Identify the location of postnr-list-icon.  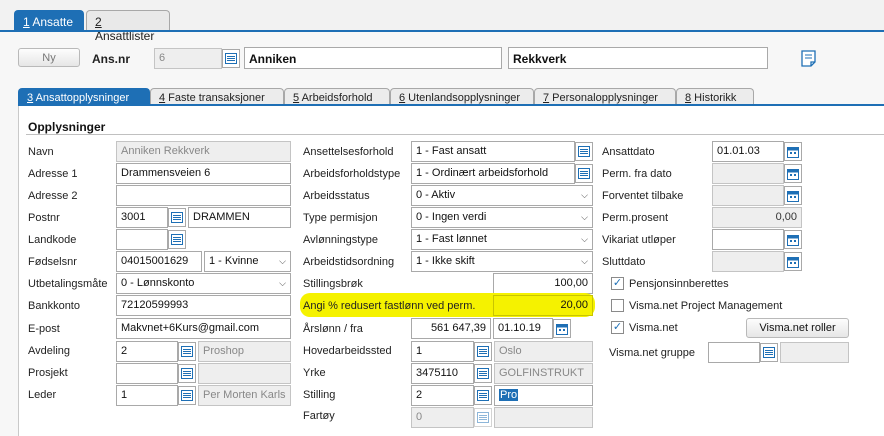
(177, 217).